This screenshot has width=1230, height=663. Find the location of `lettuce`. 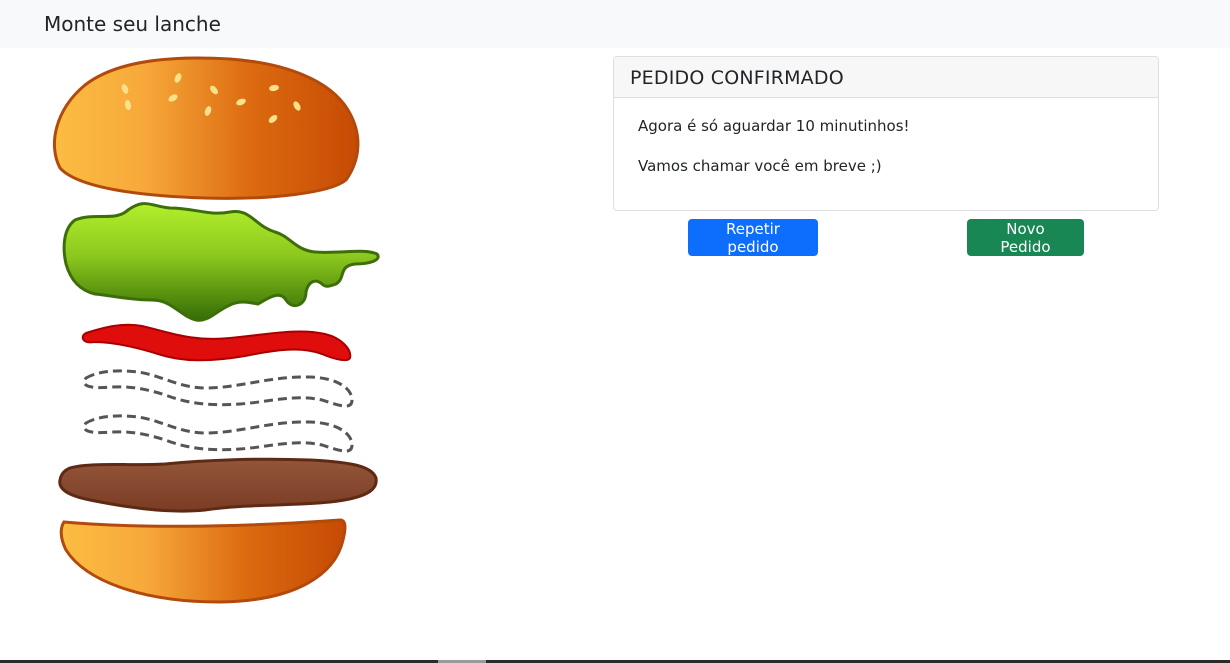

lettuce is located at coordinates (221, 262).